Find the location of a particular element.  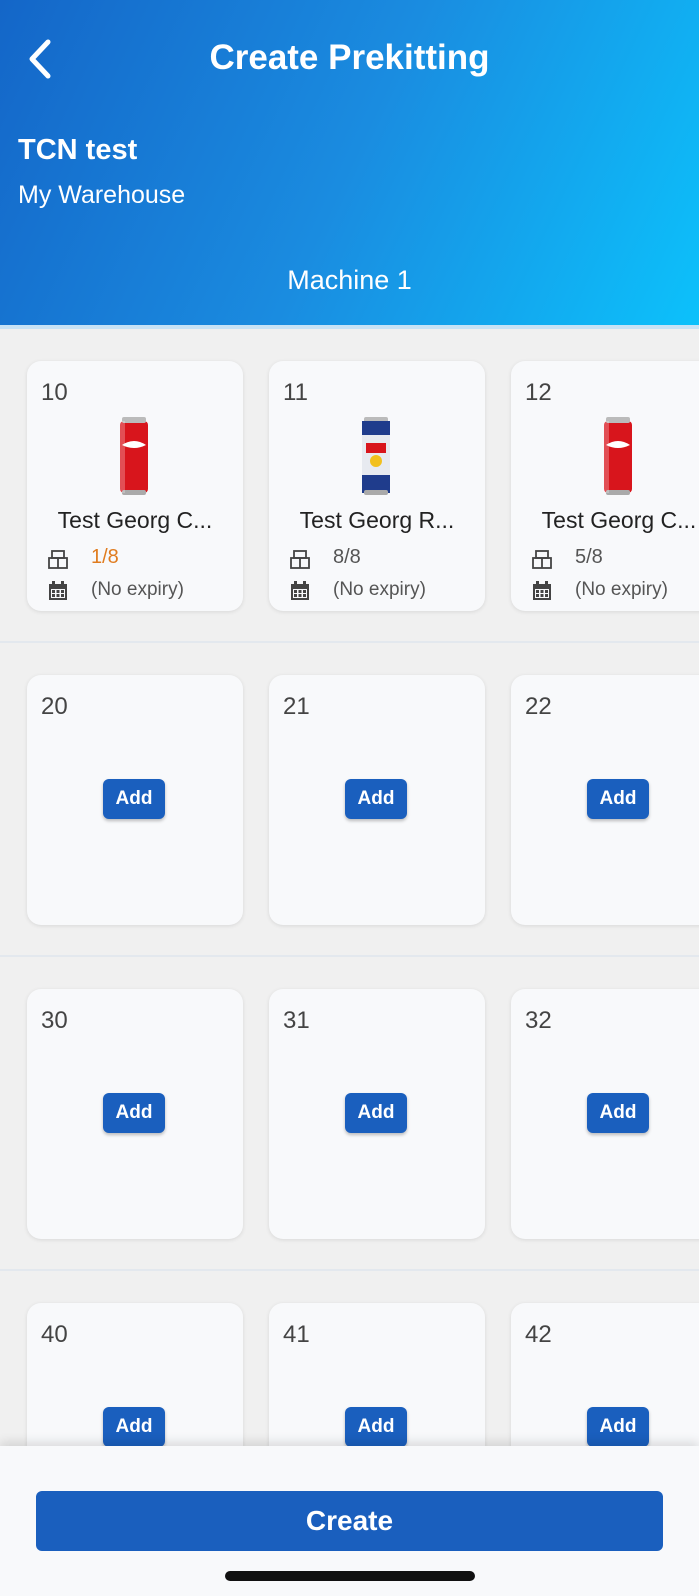

red-bull-can-icon is located at coordinates (376, 456).